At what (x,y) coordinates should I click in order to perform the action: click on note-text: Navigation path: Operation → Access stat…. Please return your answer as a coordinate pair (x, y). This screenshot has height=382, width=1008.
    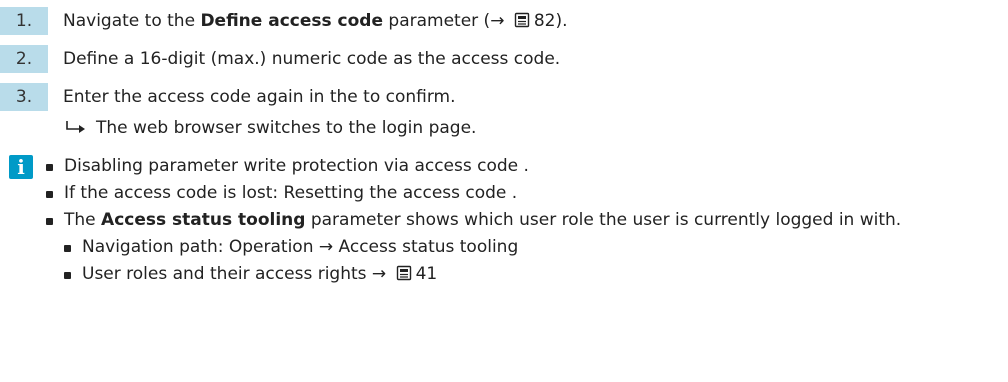
    Looking at the image, I should click on (300, 247).